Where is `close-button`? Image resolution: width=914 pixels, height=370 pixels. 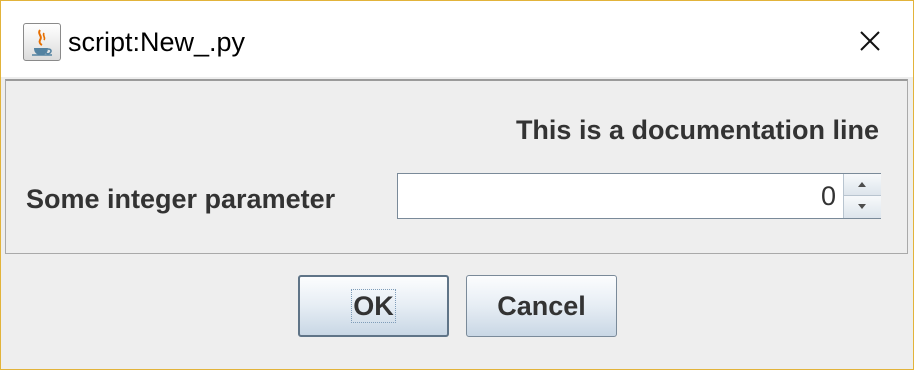 close-button is located at coordinates (870, 41).